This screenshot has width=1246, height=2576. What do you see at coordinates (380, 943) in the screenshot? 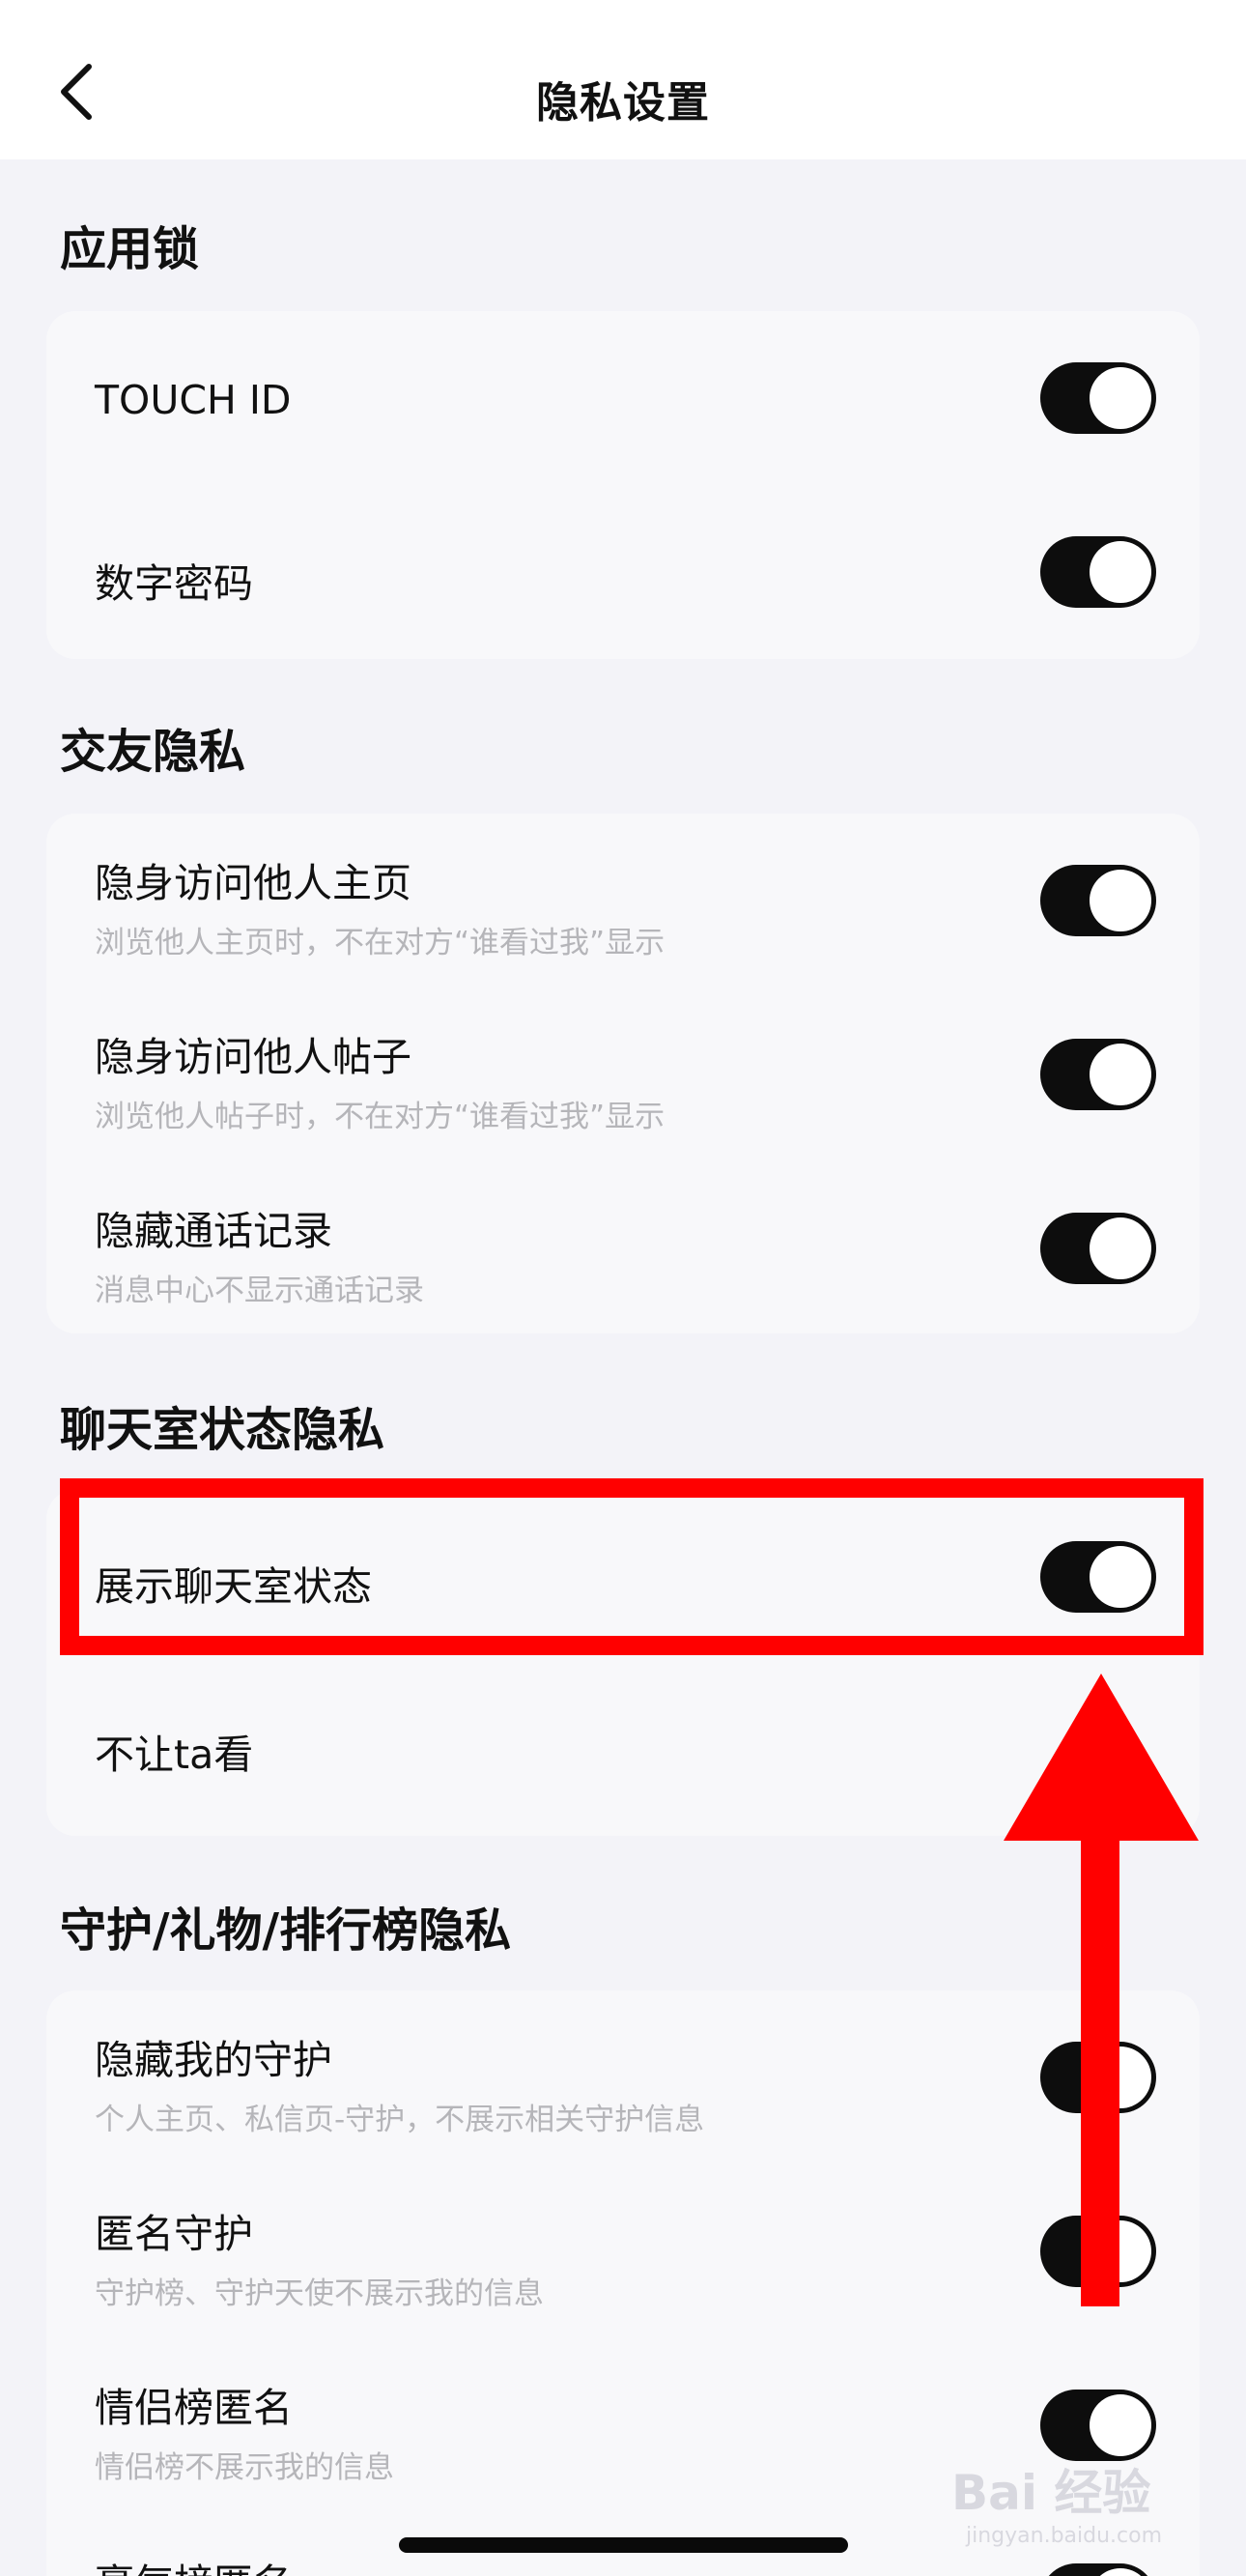
I see `setting-subtitle: 浏览他人主页时，不在对方“谁看过我”显示` at bounding box center [380, 943].